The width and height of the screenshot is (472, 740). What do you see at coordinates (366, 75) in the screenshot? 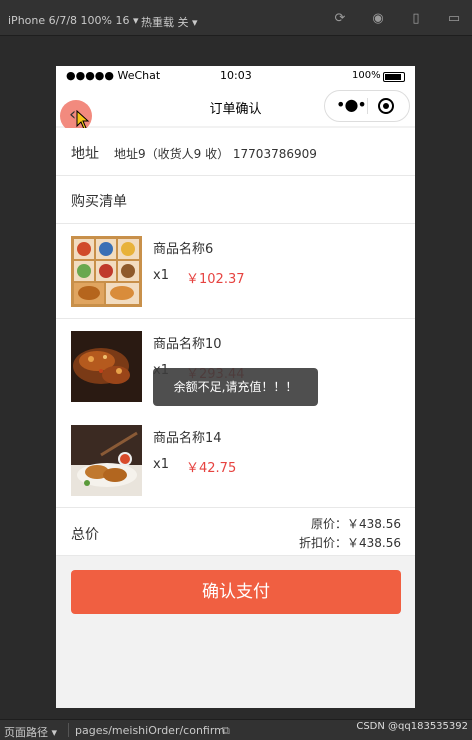
I see `battery-percent: 100%` at bounding box center [366, 75].